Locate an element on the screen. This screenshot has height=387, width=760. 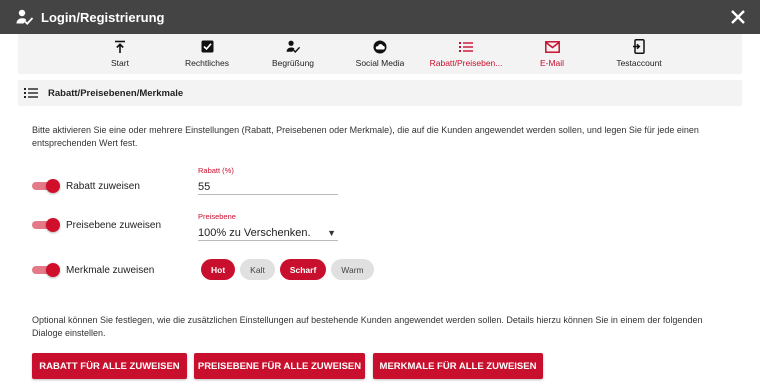
rabatt-input: 55 is located at coordinates (268, 187).